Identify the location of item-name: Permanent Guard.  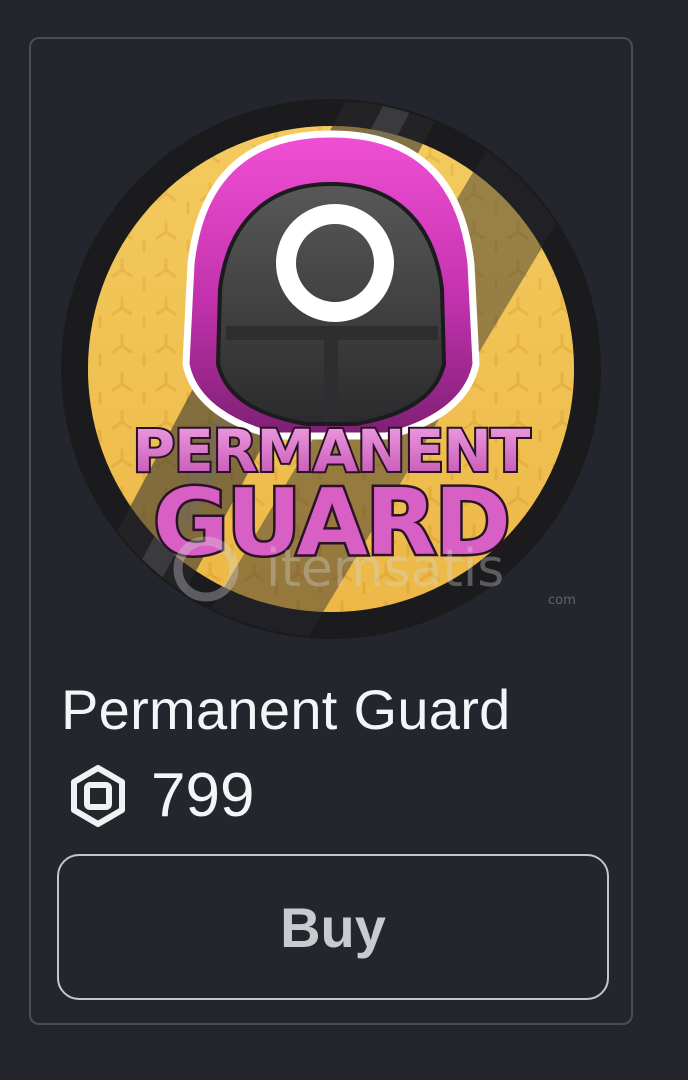
(286, 709).